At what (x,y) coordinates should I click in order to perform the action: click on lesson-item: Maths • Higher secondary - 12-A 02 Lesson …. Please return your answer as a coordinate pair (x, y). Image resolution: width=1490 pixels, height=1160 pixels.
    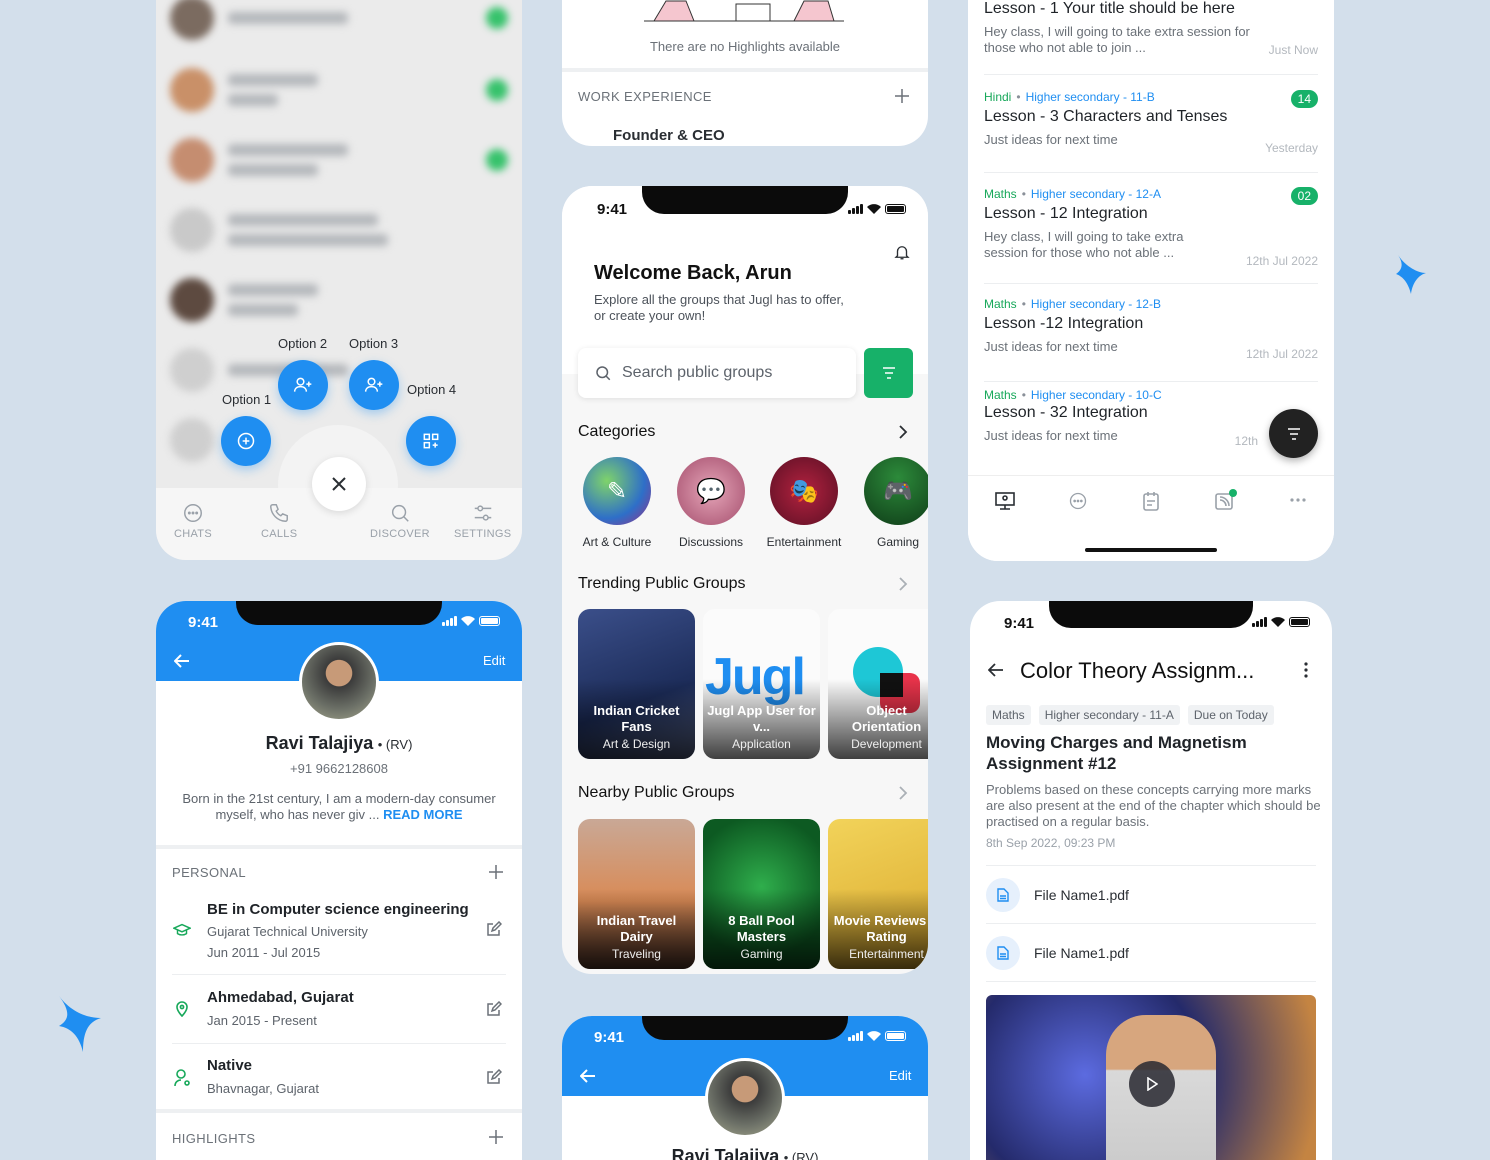
    Looking at the image, I should click on (1151, 235).